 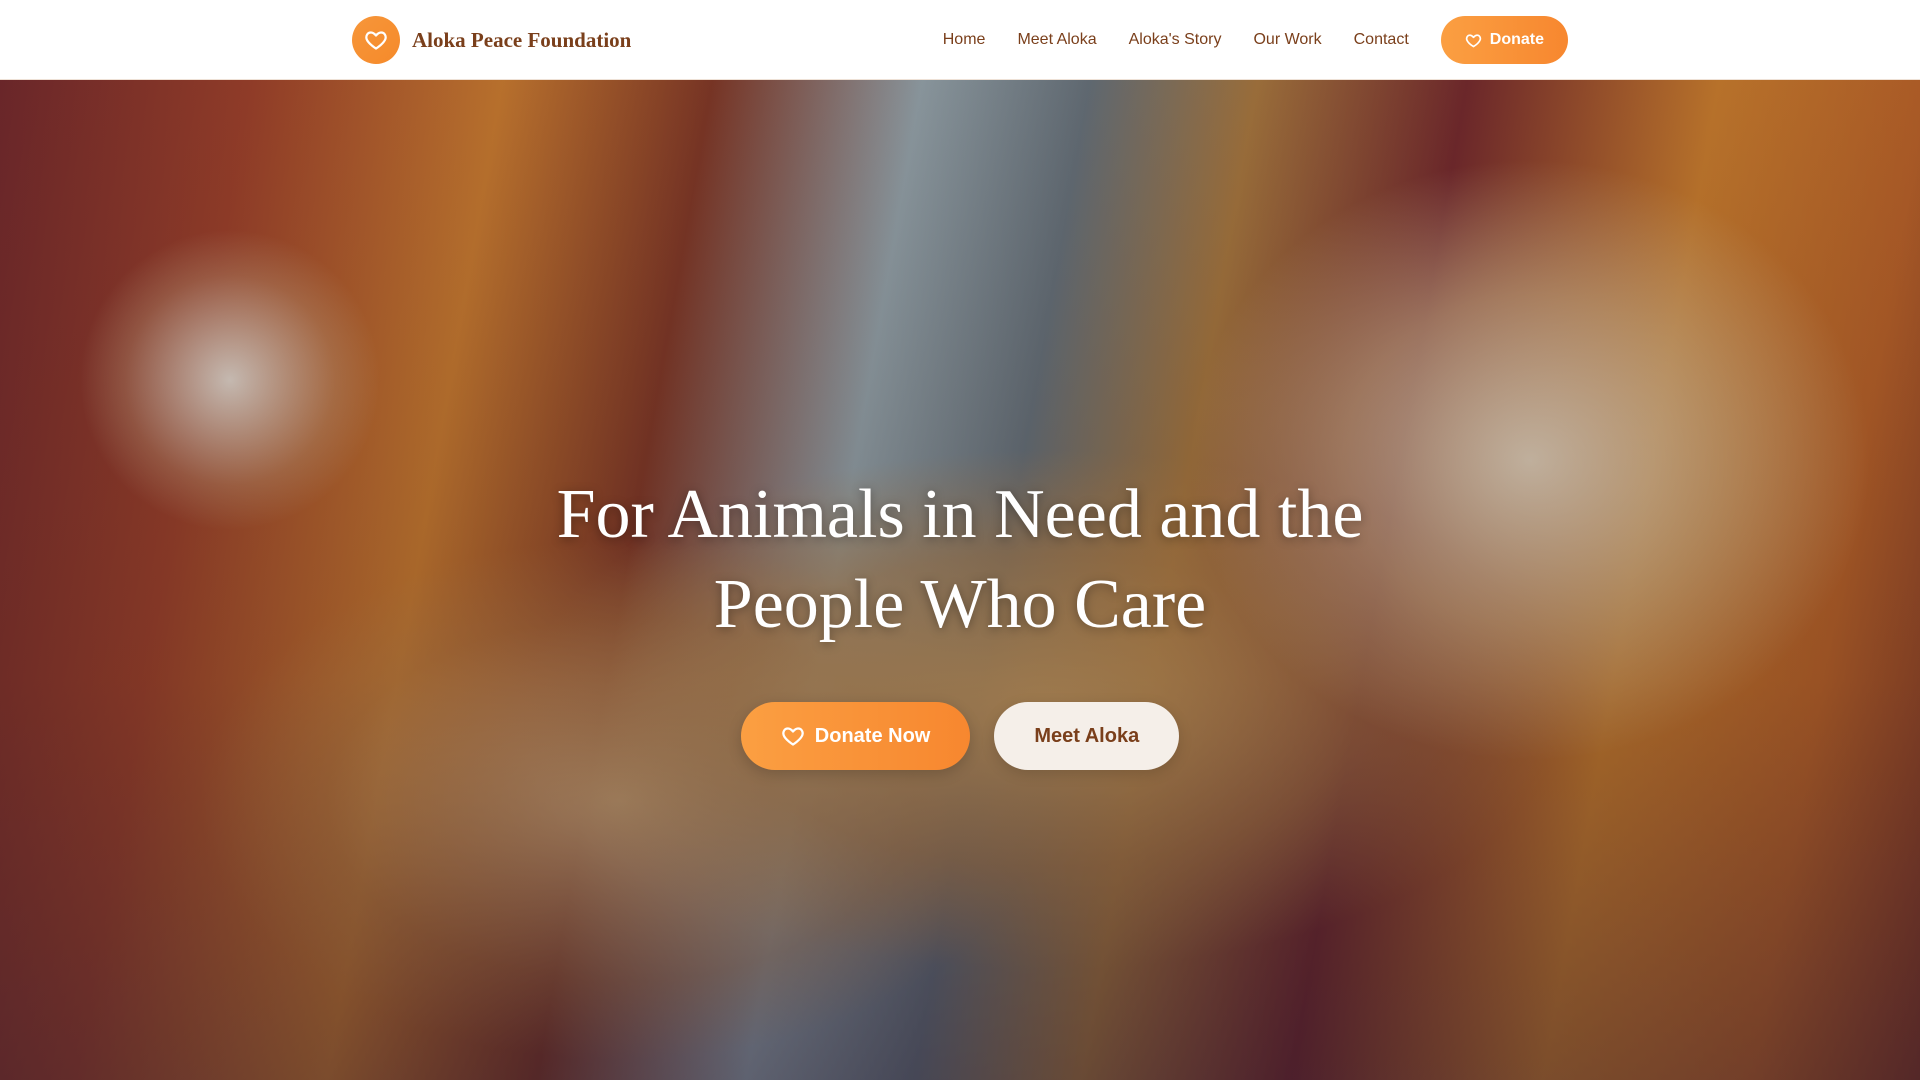 I want to click on brand-link: Aloka Peace Foundation, so click(x=491, y=40).